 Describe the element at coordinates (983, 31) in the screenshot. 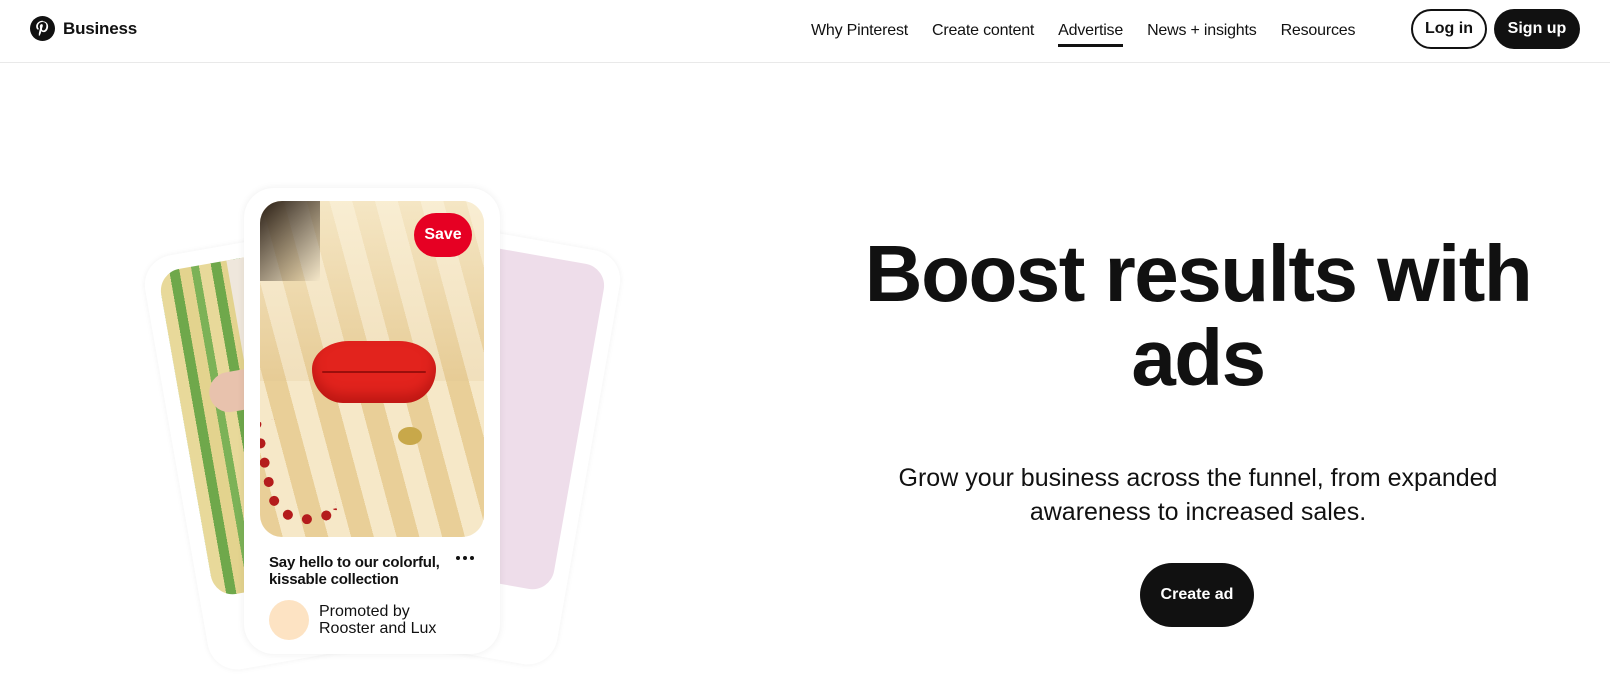

I see `nav-create-content: Create content` at that location.